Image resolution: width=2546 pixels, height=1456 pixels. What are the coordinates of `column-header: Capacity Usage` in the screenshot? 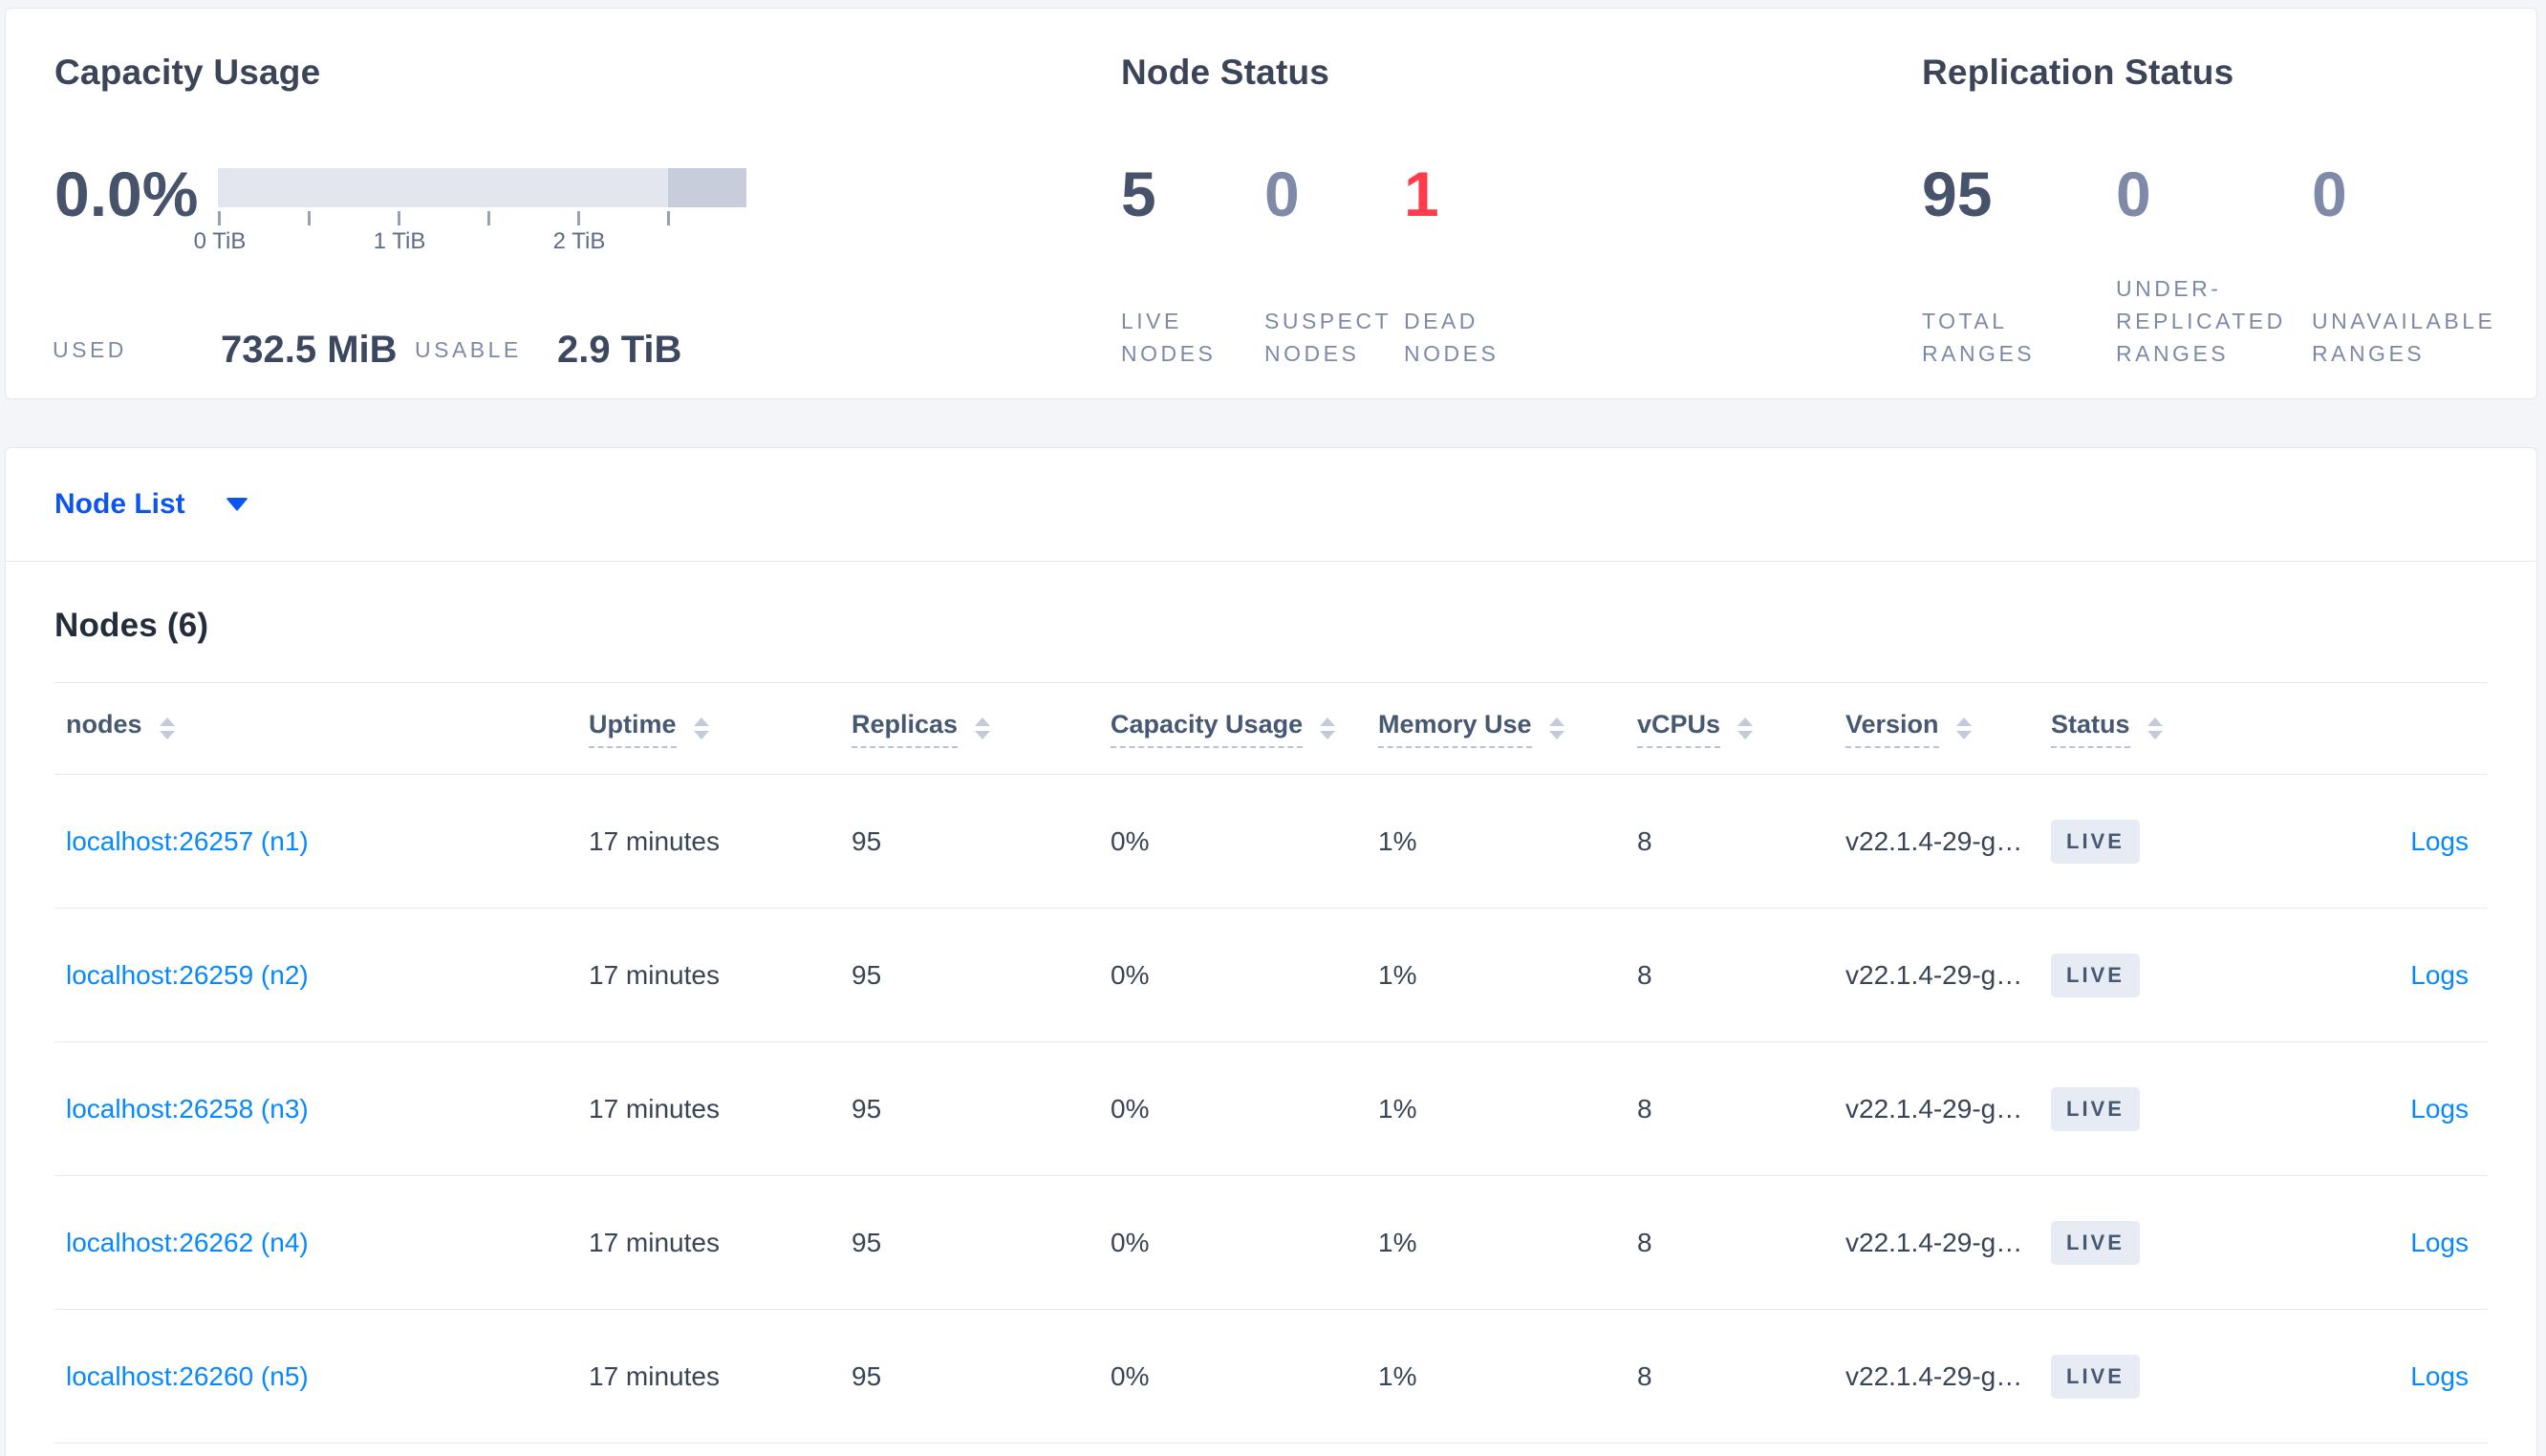 It's located at (1233, 729).